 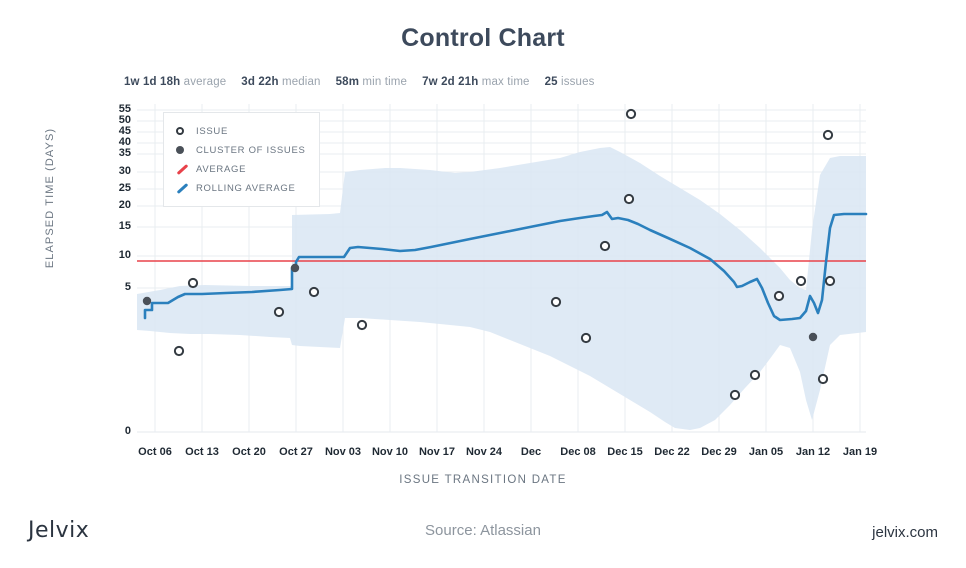 I want to click on y-tick-label: 10, so click(x=124, y=255).